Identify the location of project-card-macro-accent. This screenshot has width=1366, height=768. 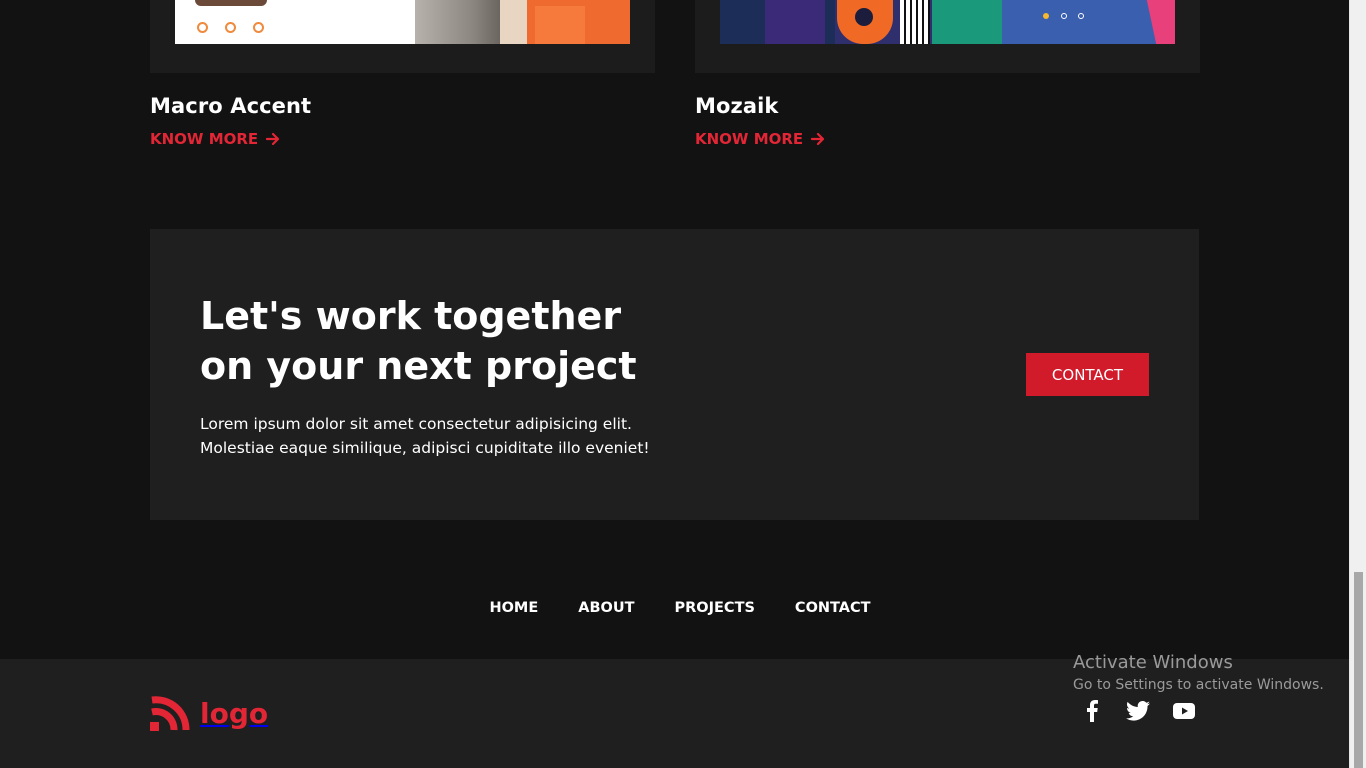
(402, 36).